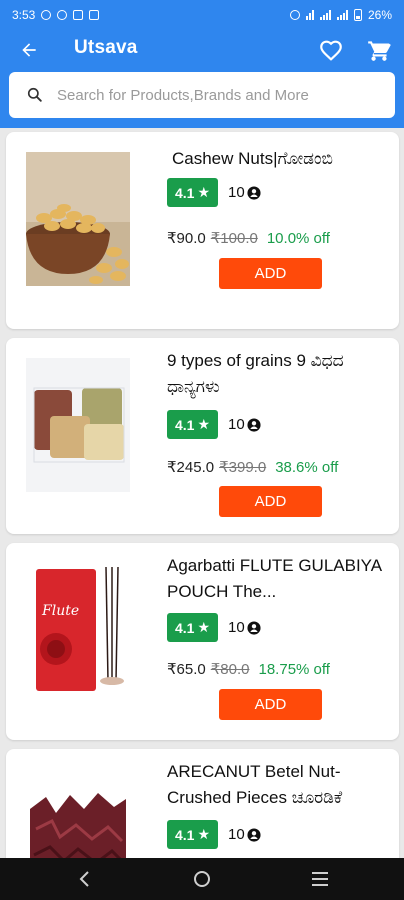  I want to click on battery-level: 26%, so click(379, 15).